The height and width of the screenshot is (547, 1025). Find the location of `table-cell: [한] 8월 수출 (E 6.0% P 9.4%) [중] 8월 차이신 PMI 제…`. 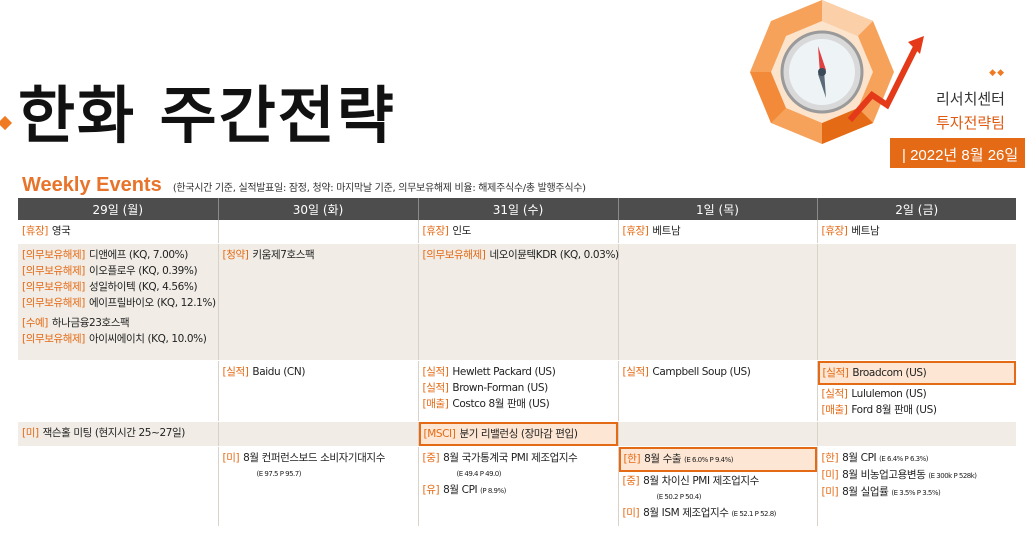

table-cell: [한] 8월 수출 (E 6.0% P 9.4%) [중] 8월 차이신 PMI 제… is located at coordinates (717, 486).